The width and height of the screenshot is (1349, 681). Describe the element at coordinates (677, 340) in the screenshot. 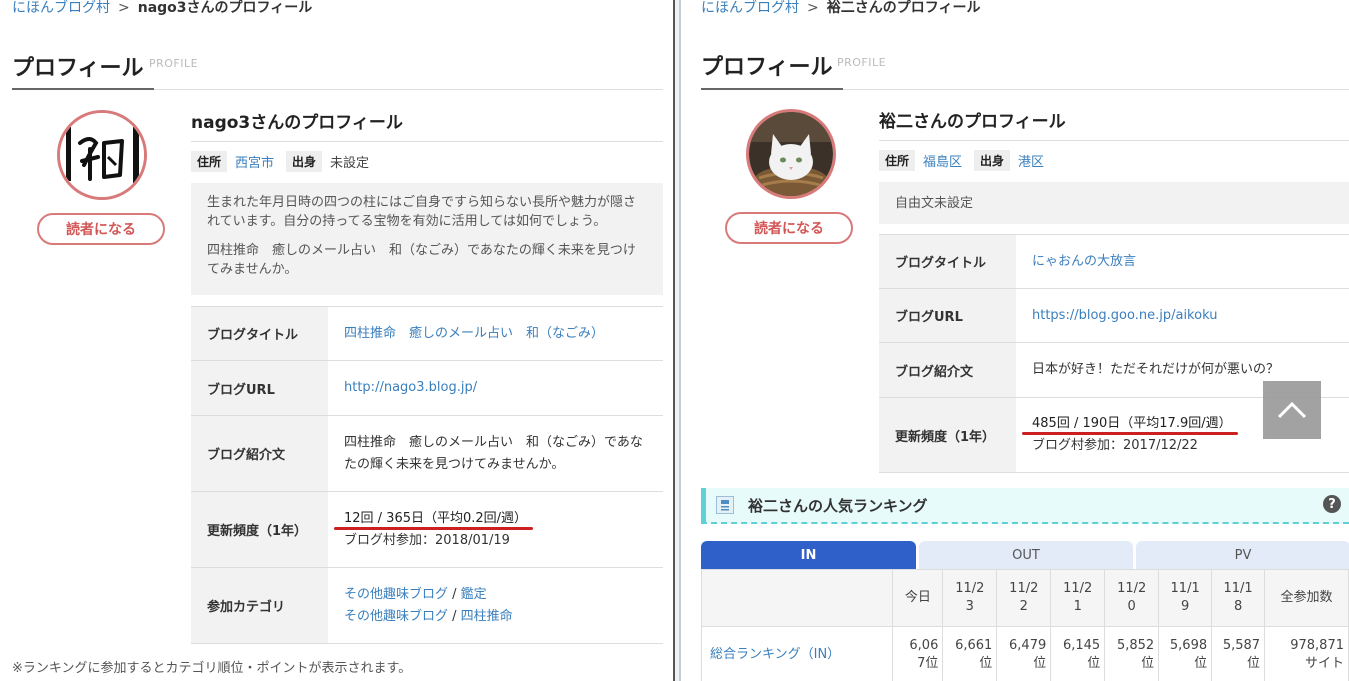

I see `pane-divider` at that location.